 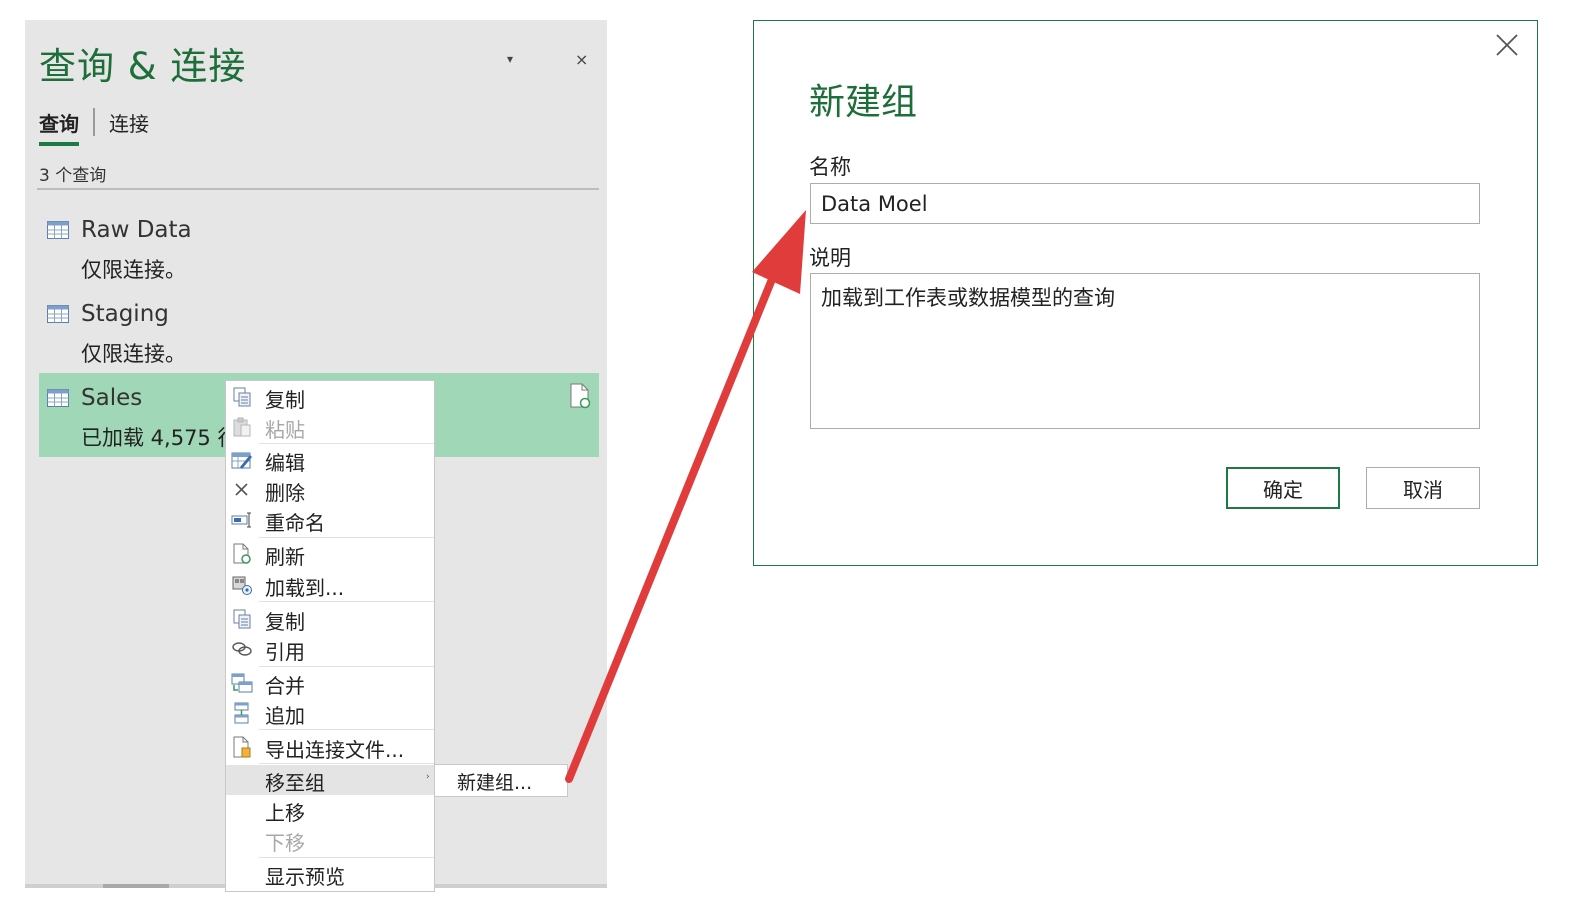 I want to click on dialog-title: 新建组, so click(x=863, y=102).